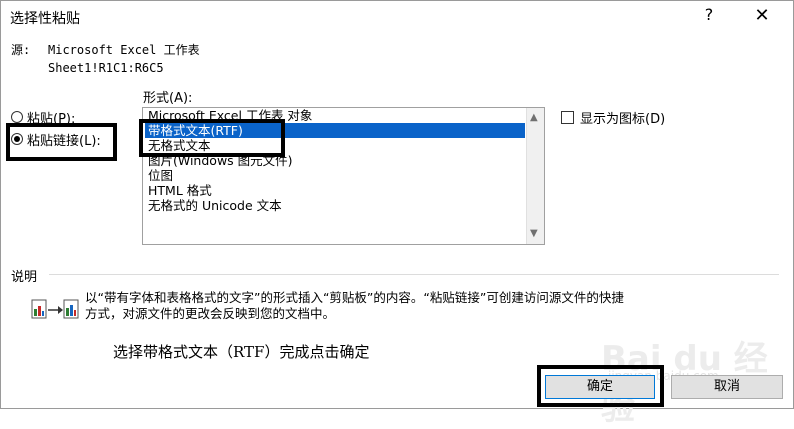 Image resolution: width=794 pixels, height=429 pixels. Describe the element at coordinates (414, 274) in the screenshot. I see `description-divider` at that location.